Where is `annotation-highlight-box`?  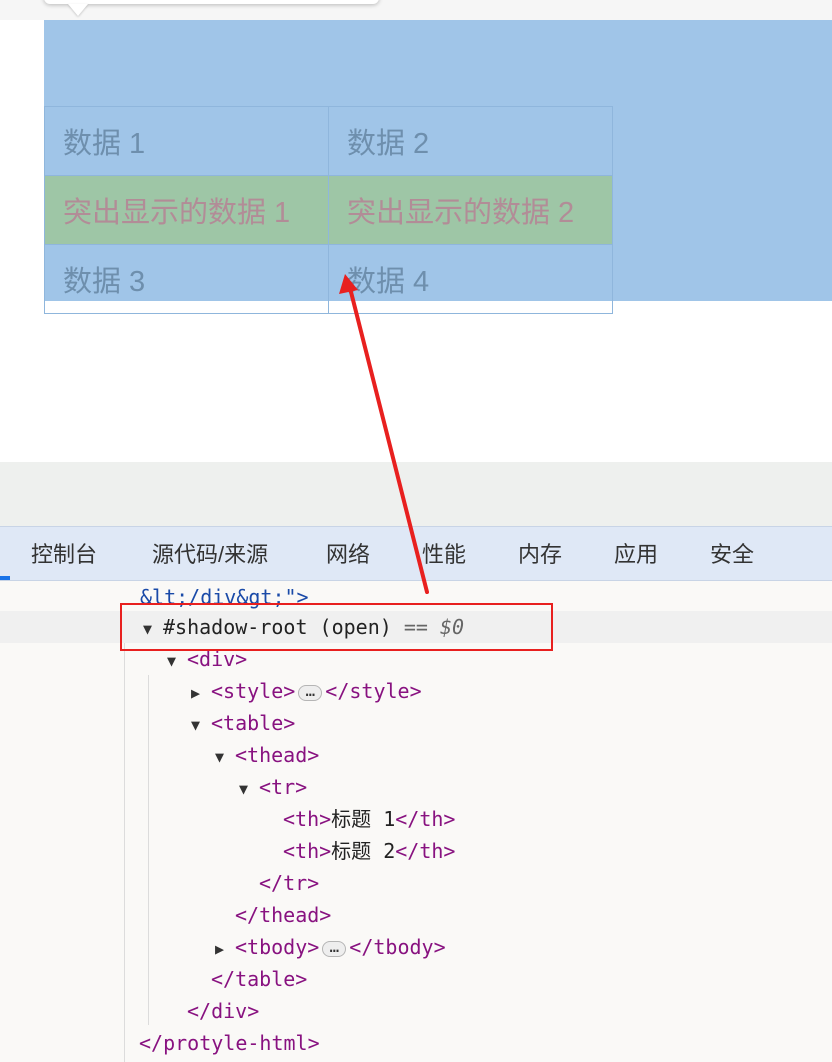 annotation-highlight-box is located at coordinates (336, 627).